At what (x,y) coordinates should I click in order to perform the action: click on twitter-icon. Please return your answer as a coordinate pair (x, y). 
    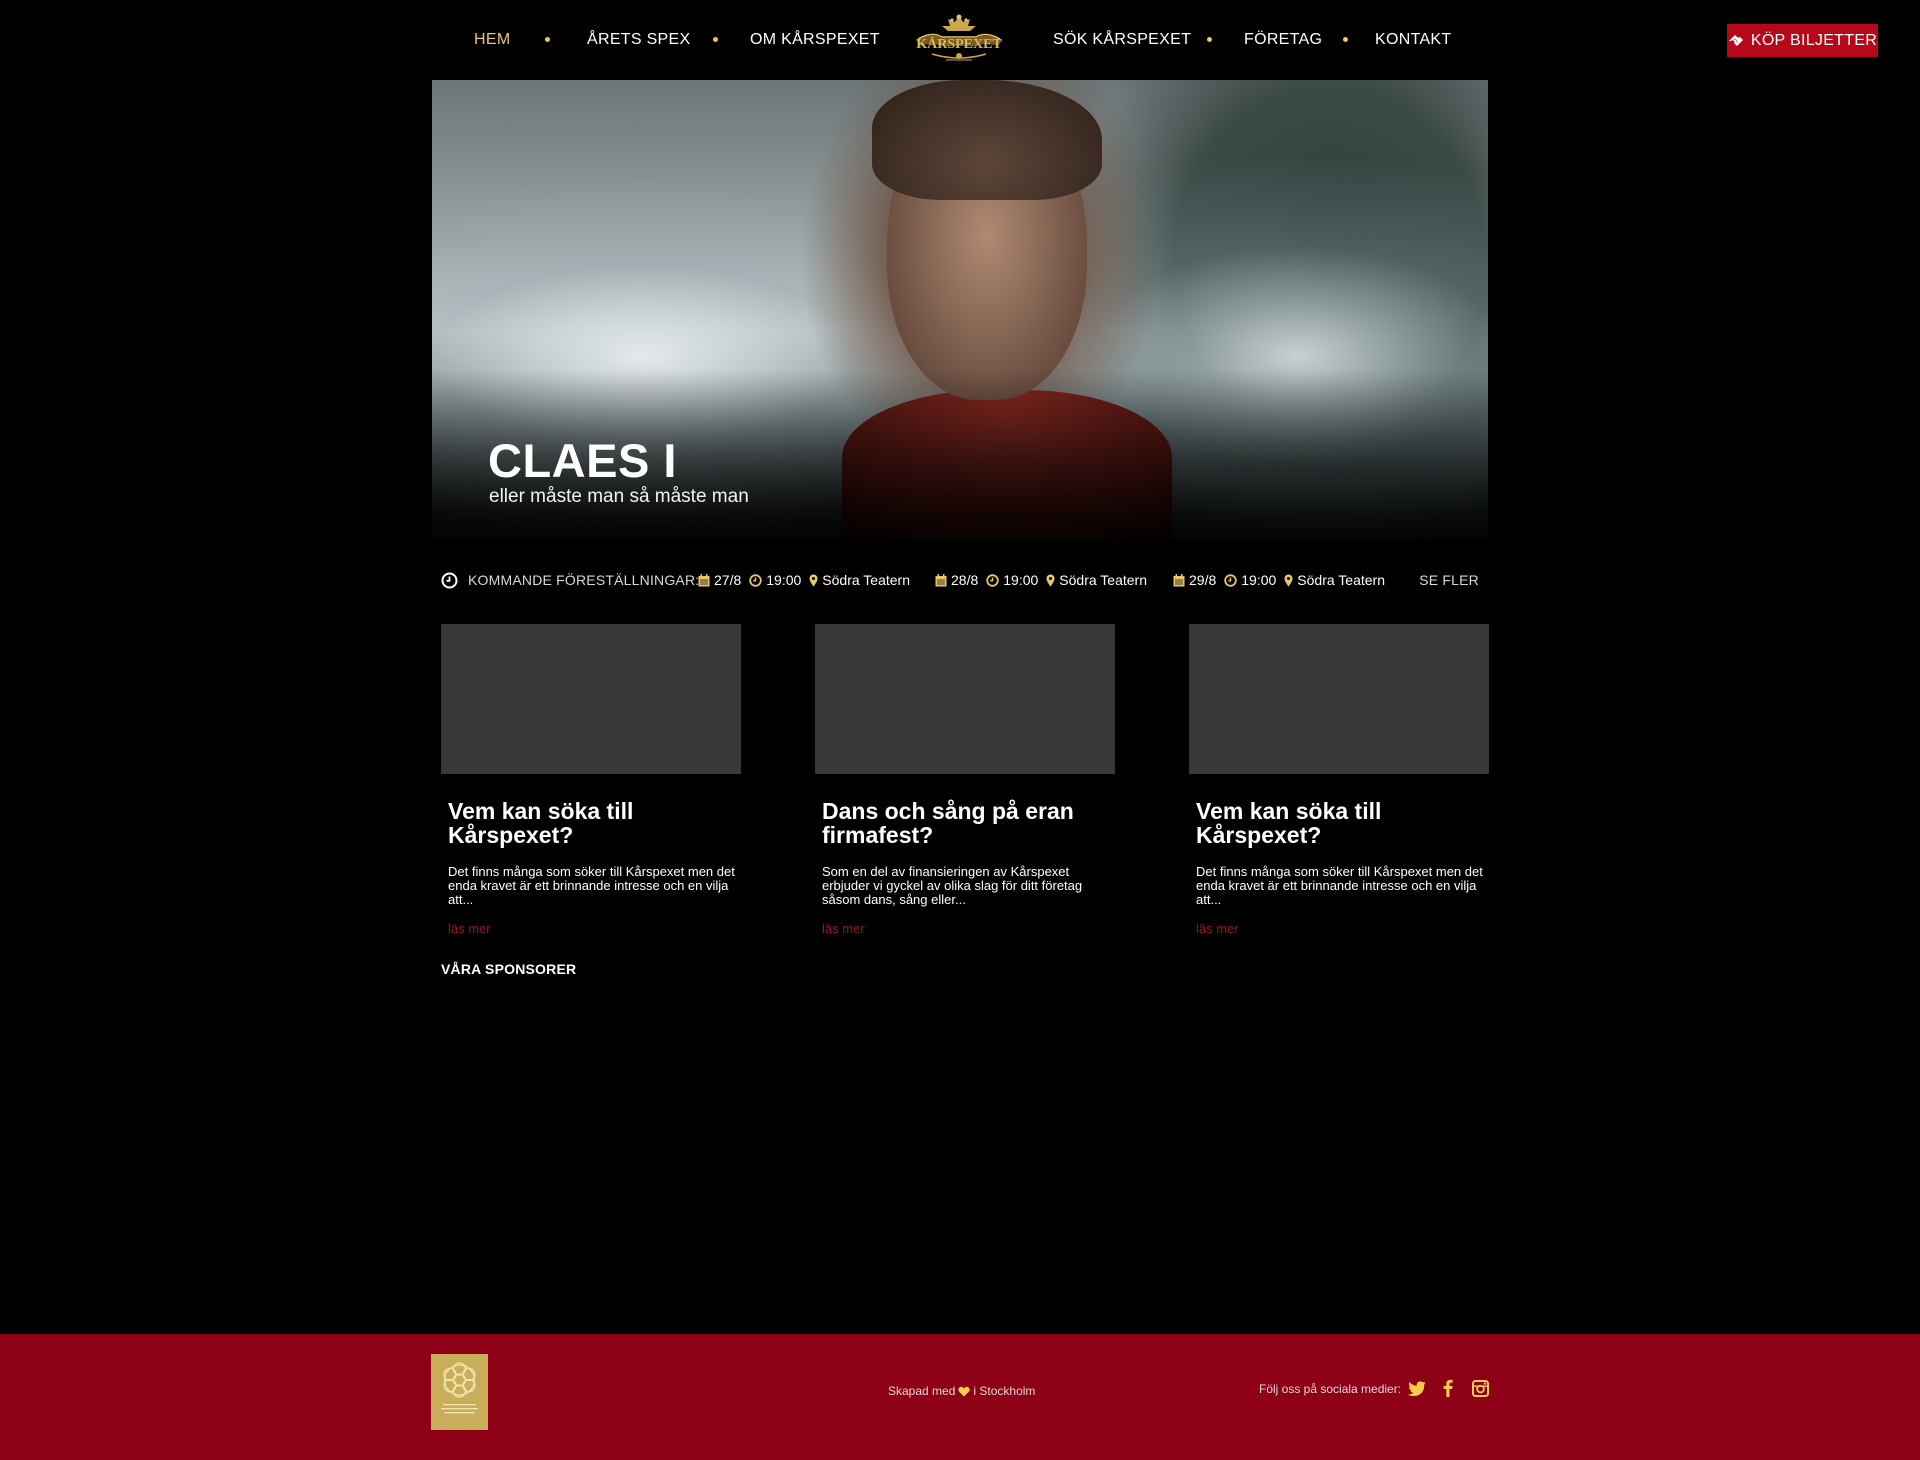
    Looking at the image, I should click on (1417, 1388).